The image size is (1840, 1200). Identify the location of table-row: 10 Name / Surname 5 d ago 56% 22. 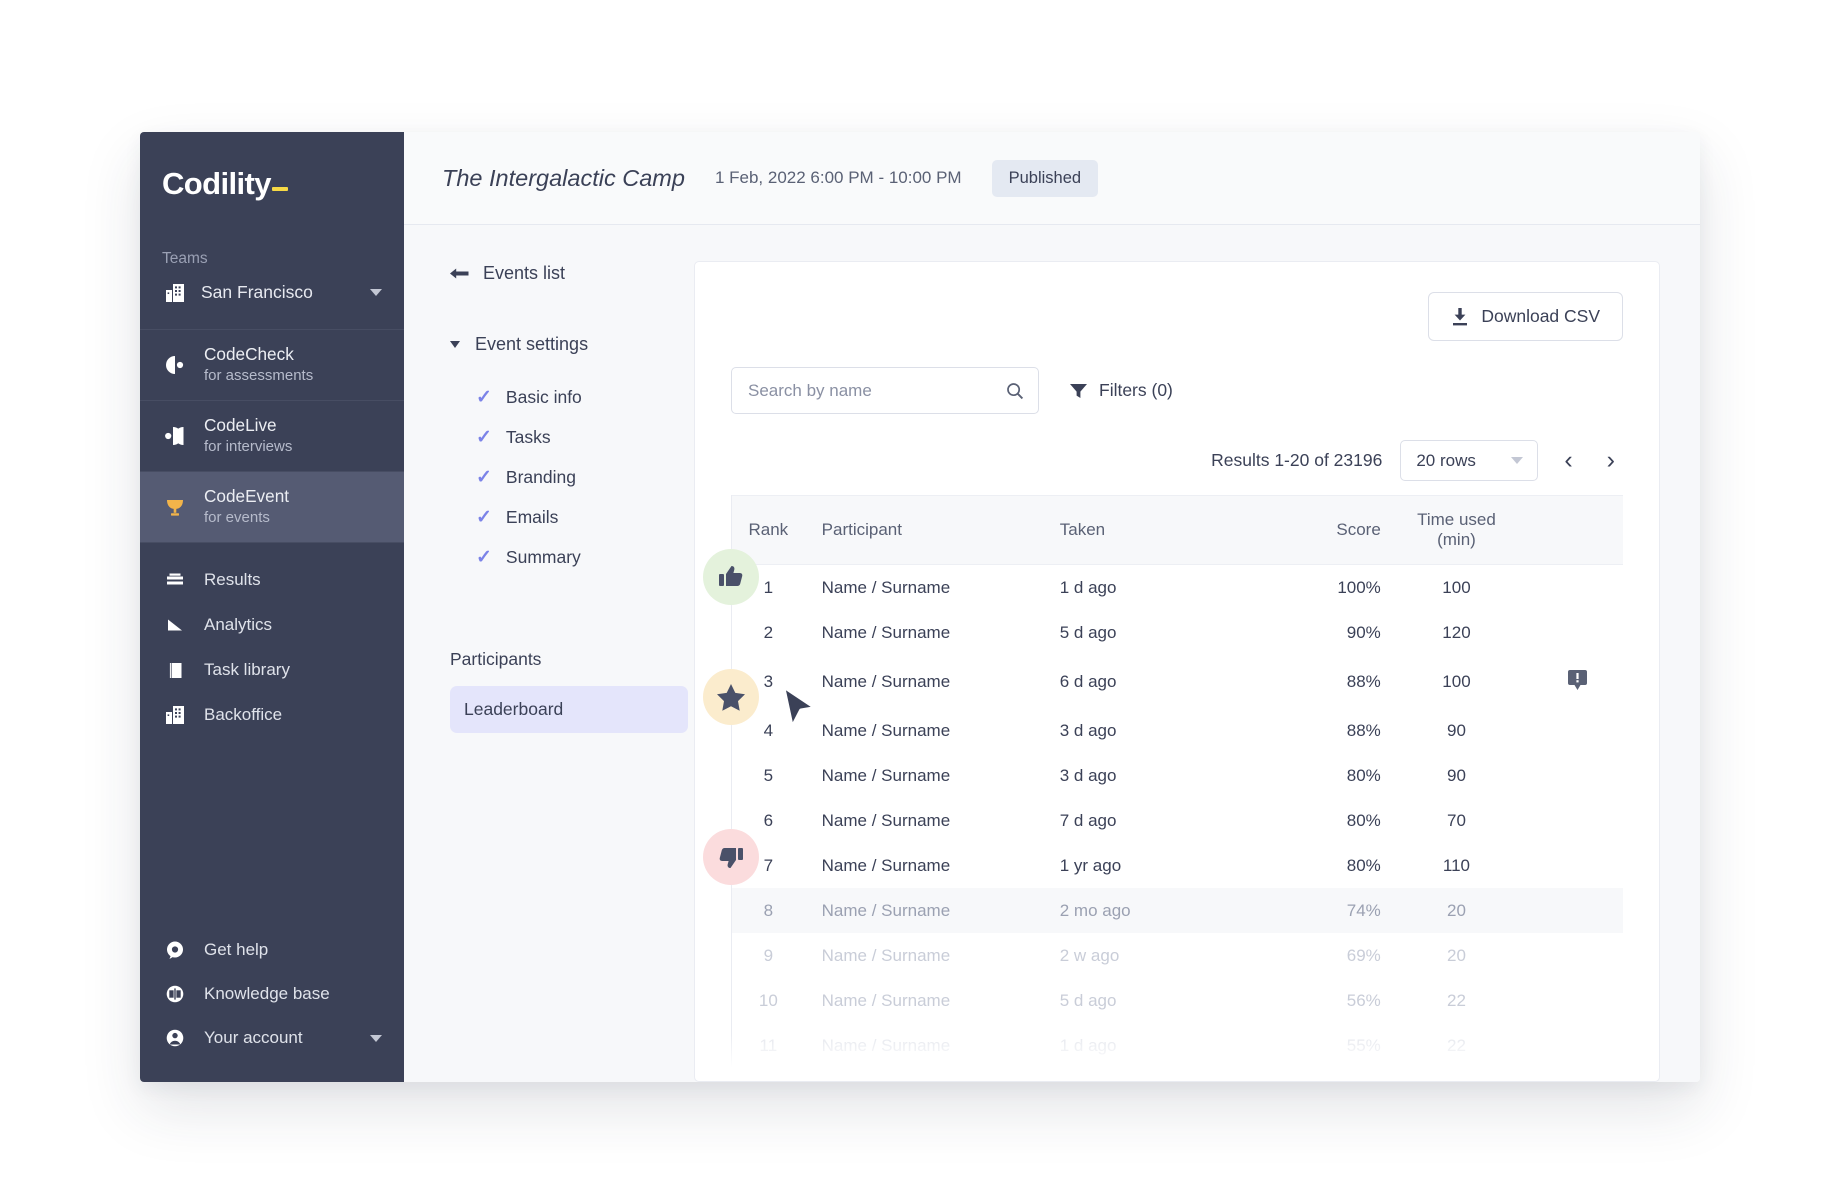
(1177, 1000).